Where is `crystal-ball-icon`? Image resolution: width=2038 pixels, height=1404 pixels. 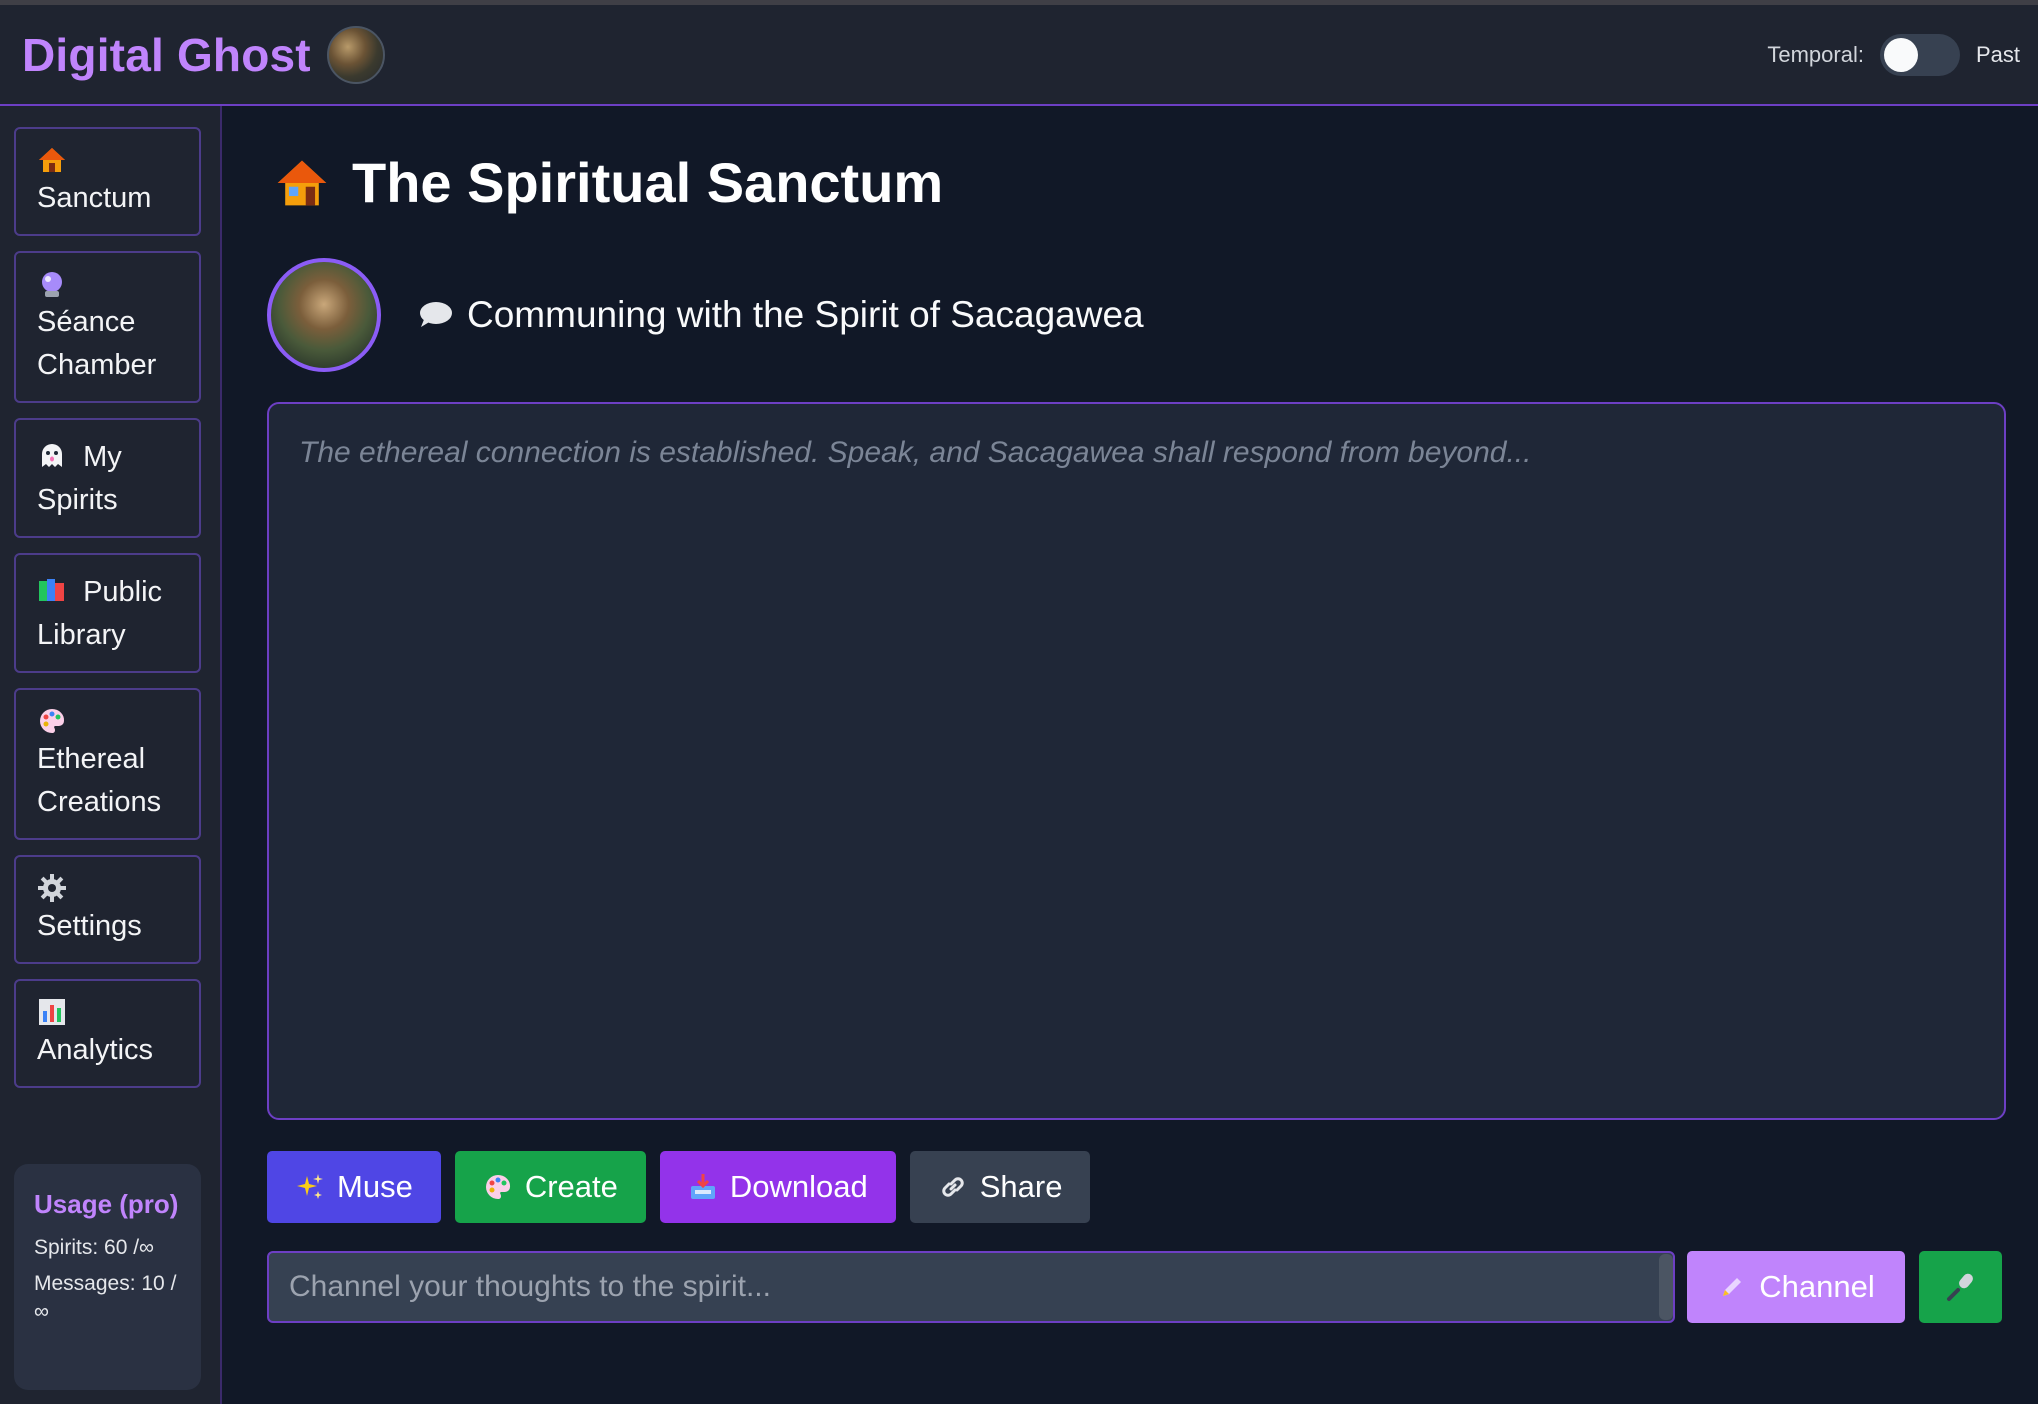
crystal-ball-icon is located at coordinates (52, 284).